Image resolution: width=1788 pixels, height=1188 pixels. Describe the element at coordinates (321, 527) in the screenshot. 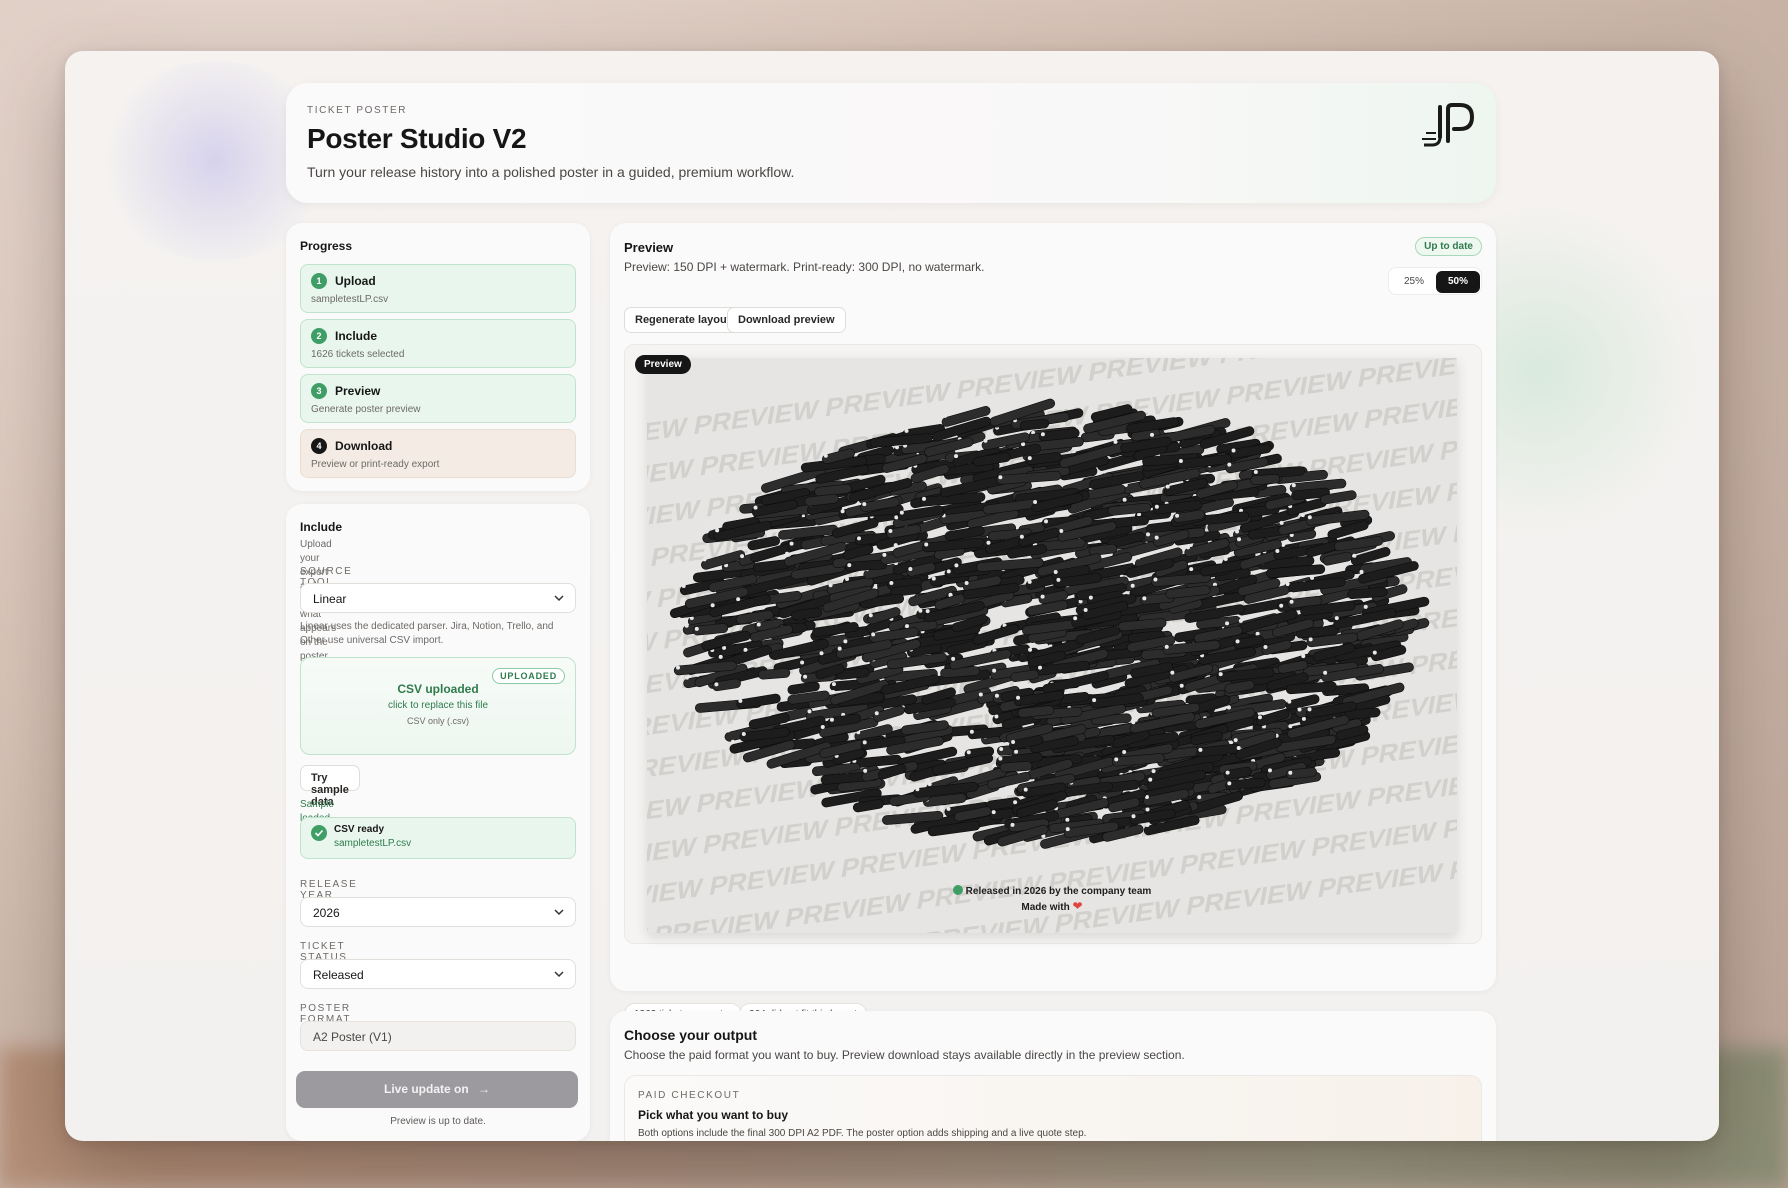

I see `include-title: Include` at that location.